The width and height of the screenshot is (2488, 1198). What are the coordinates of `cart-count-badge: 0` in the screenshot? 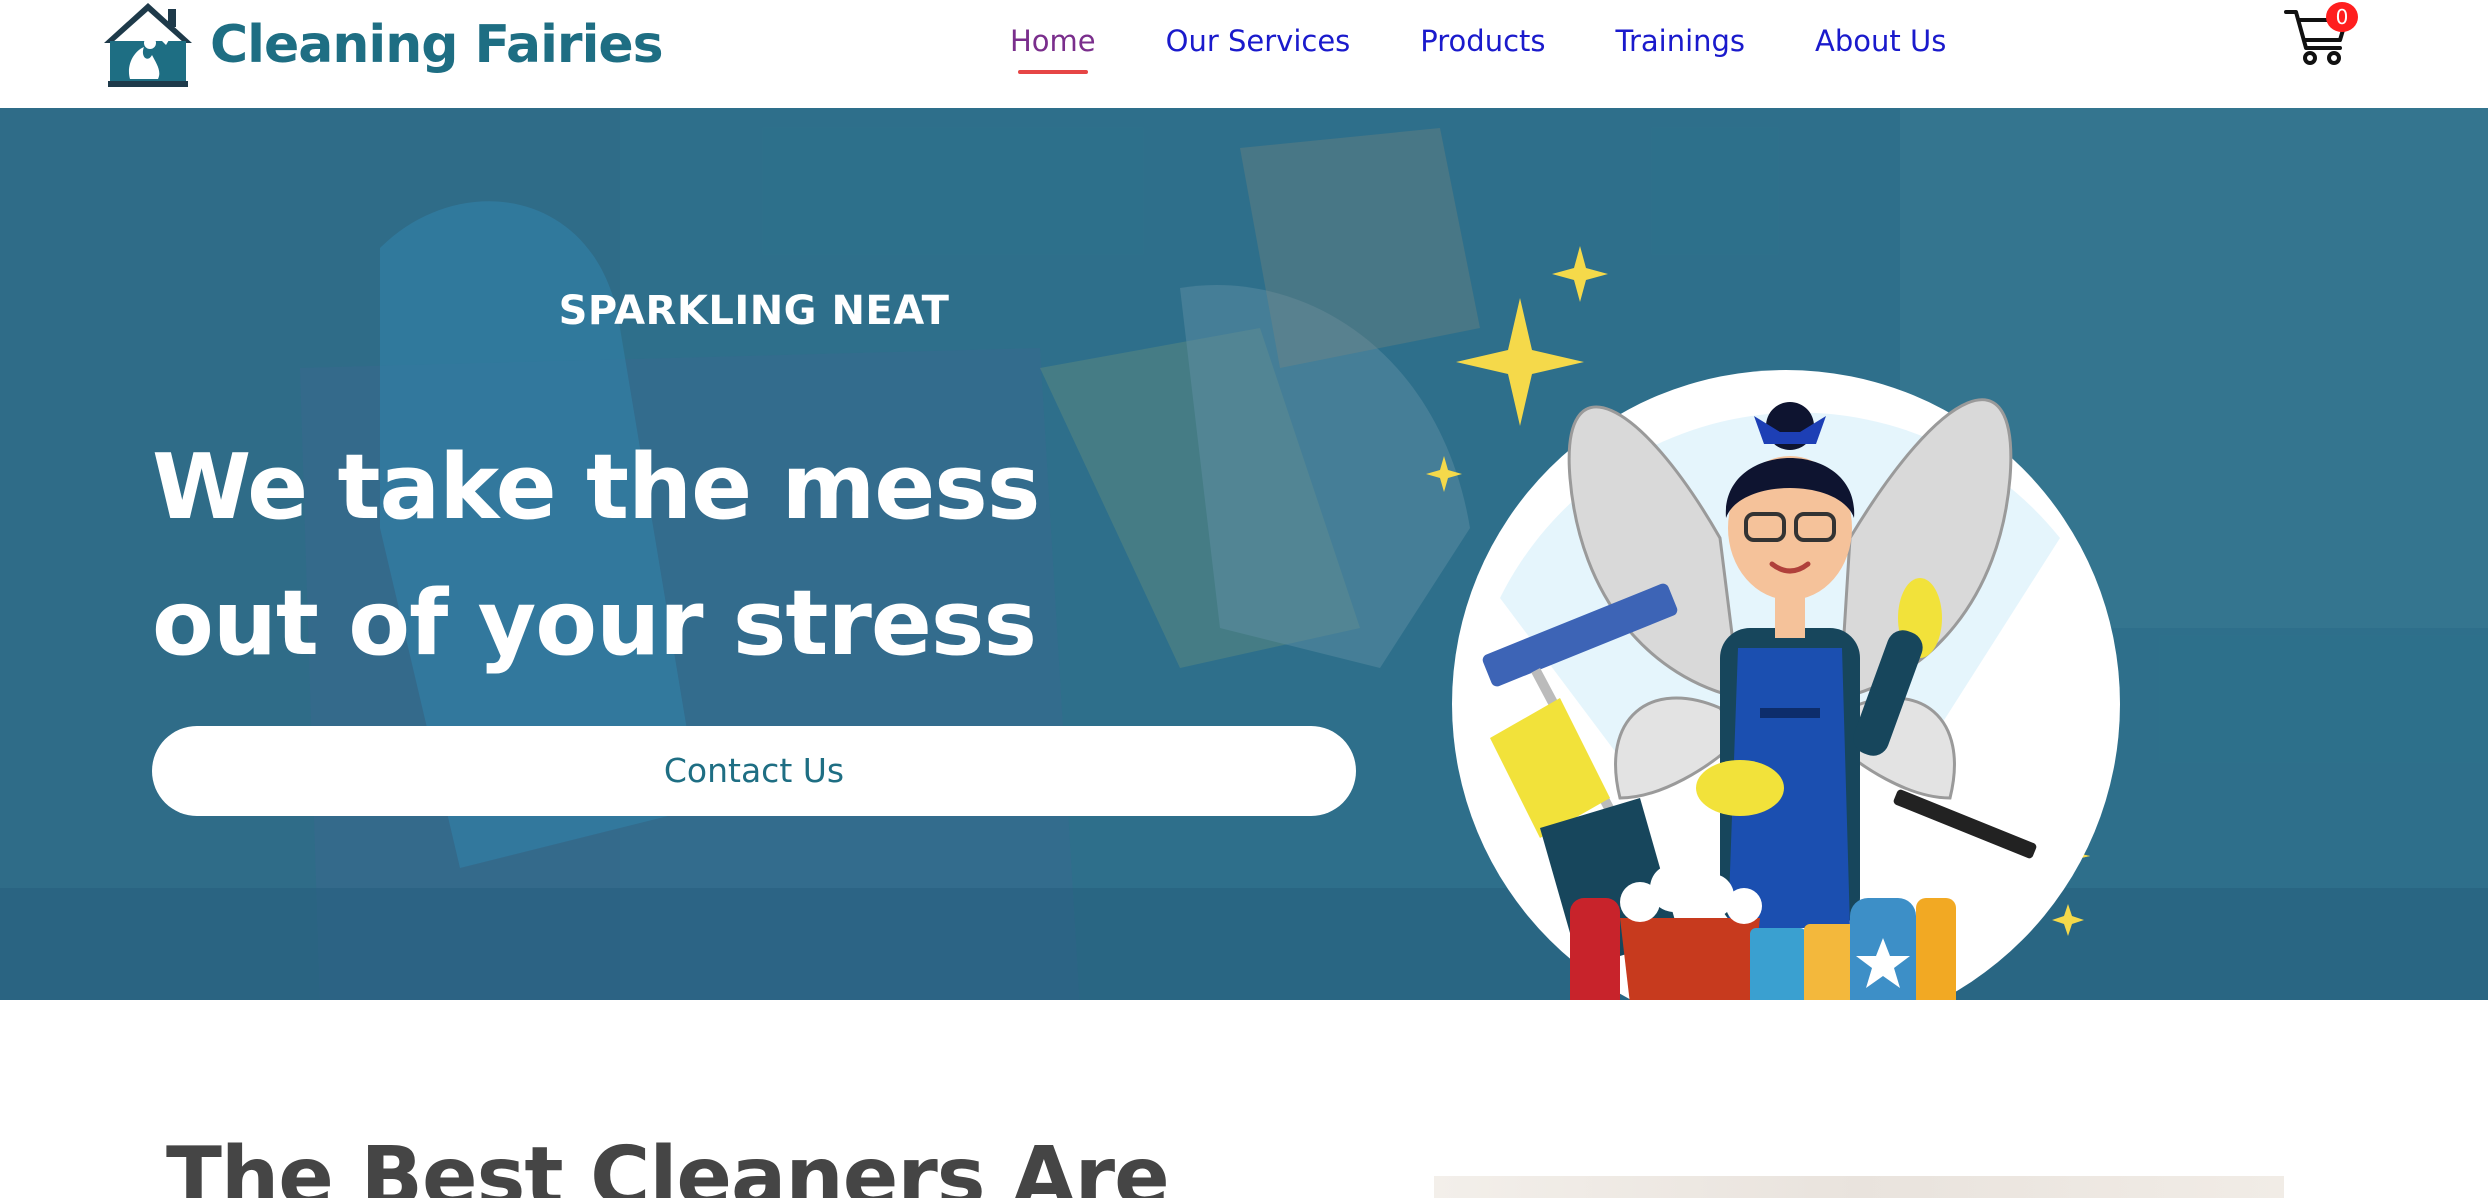 It's located at (2342, 17).